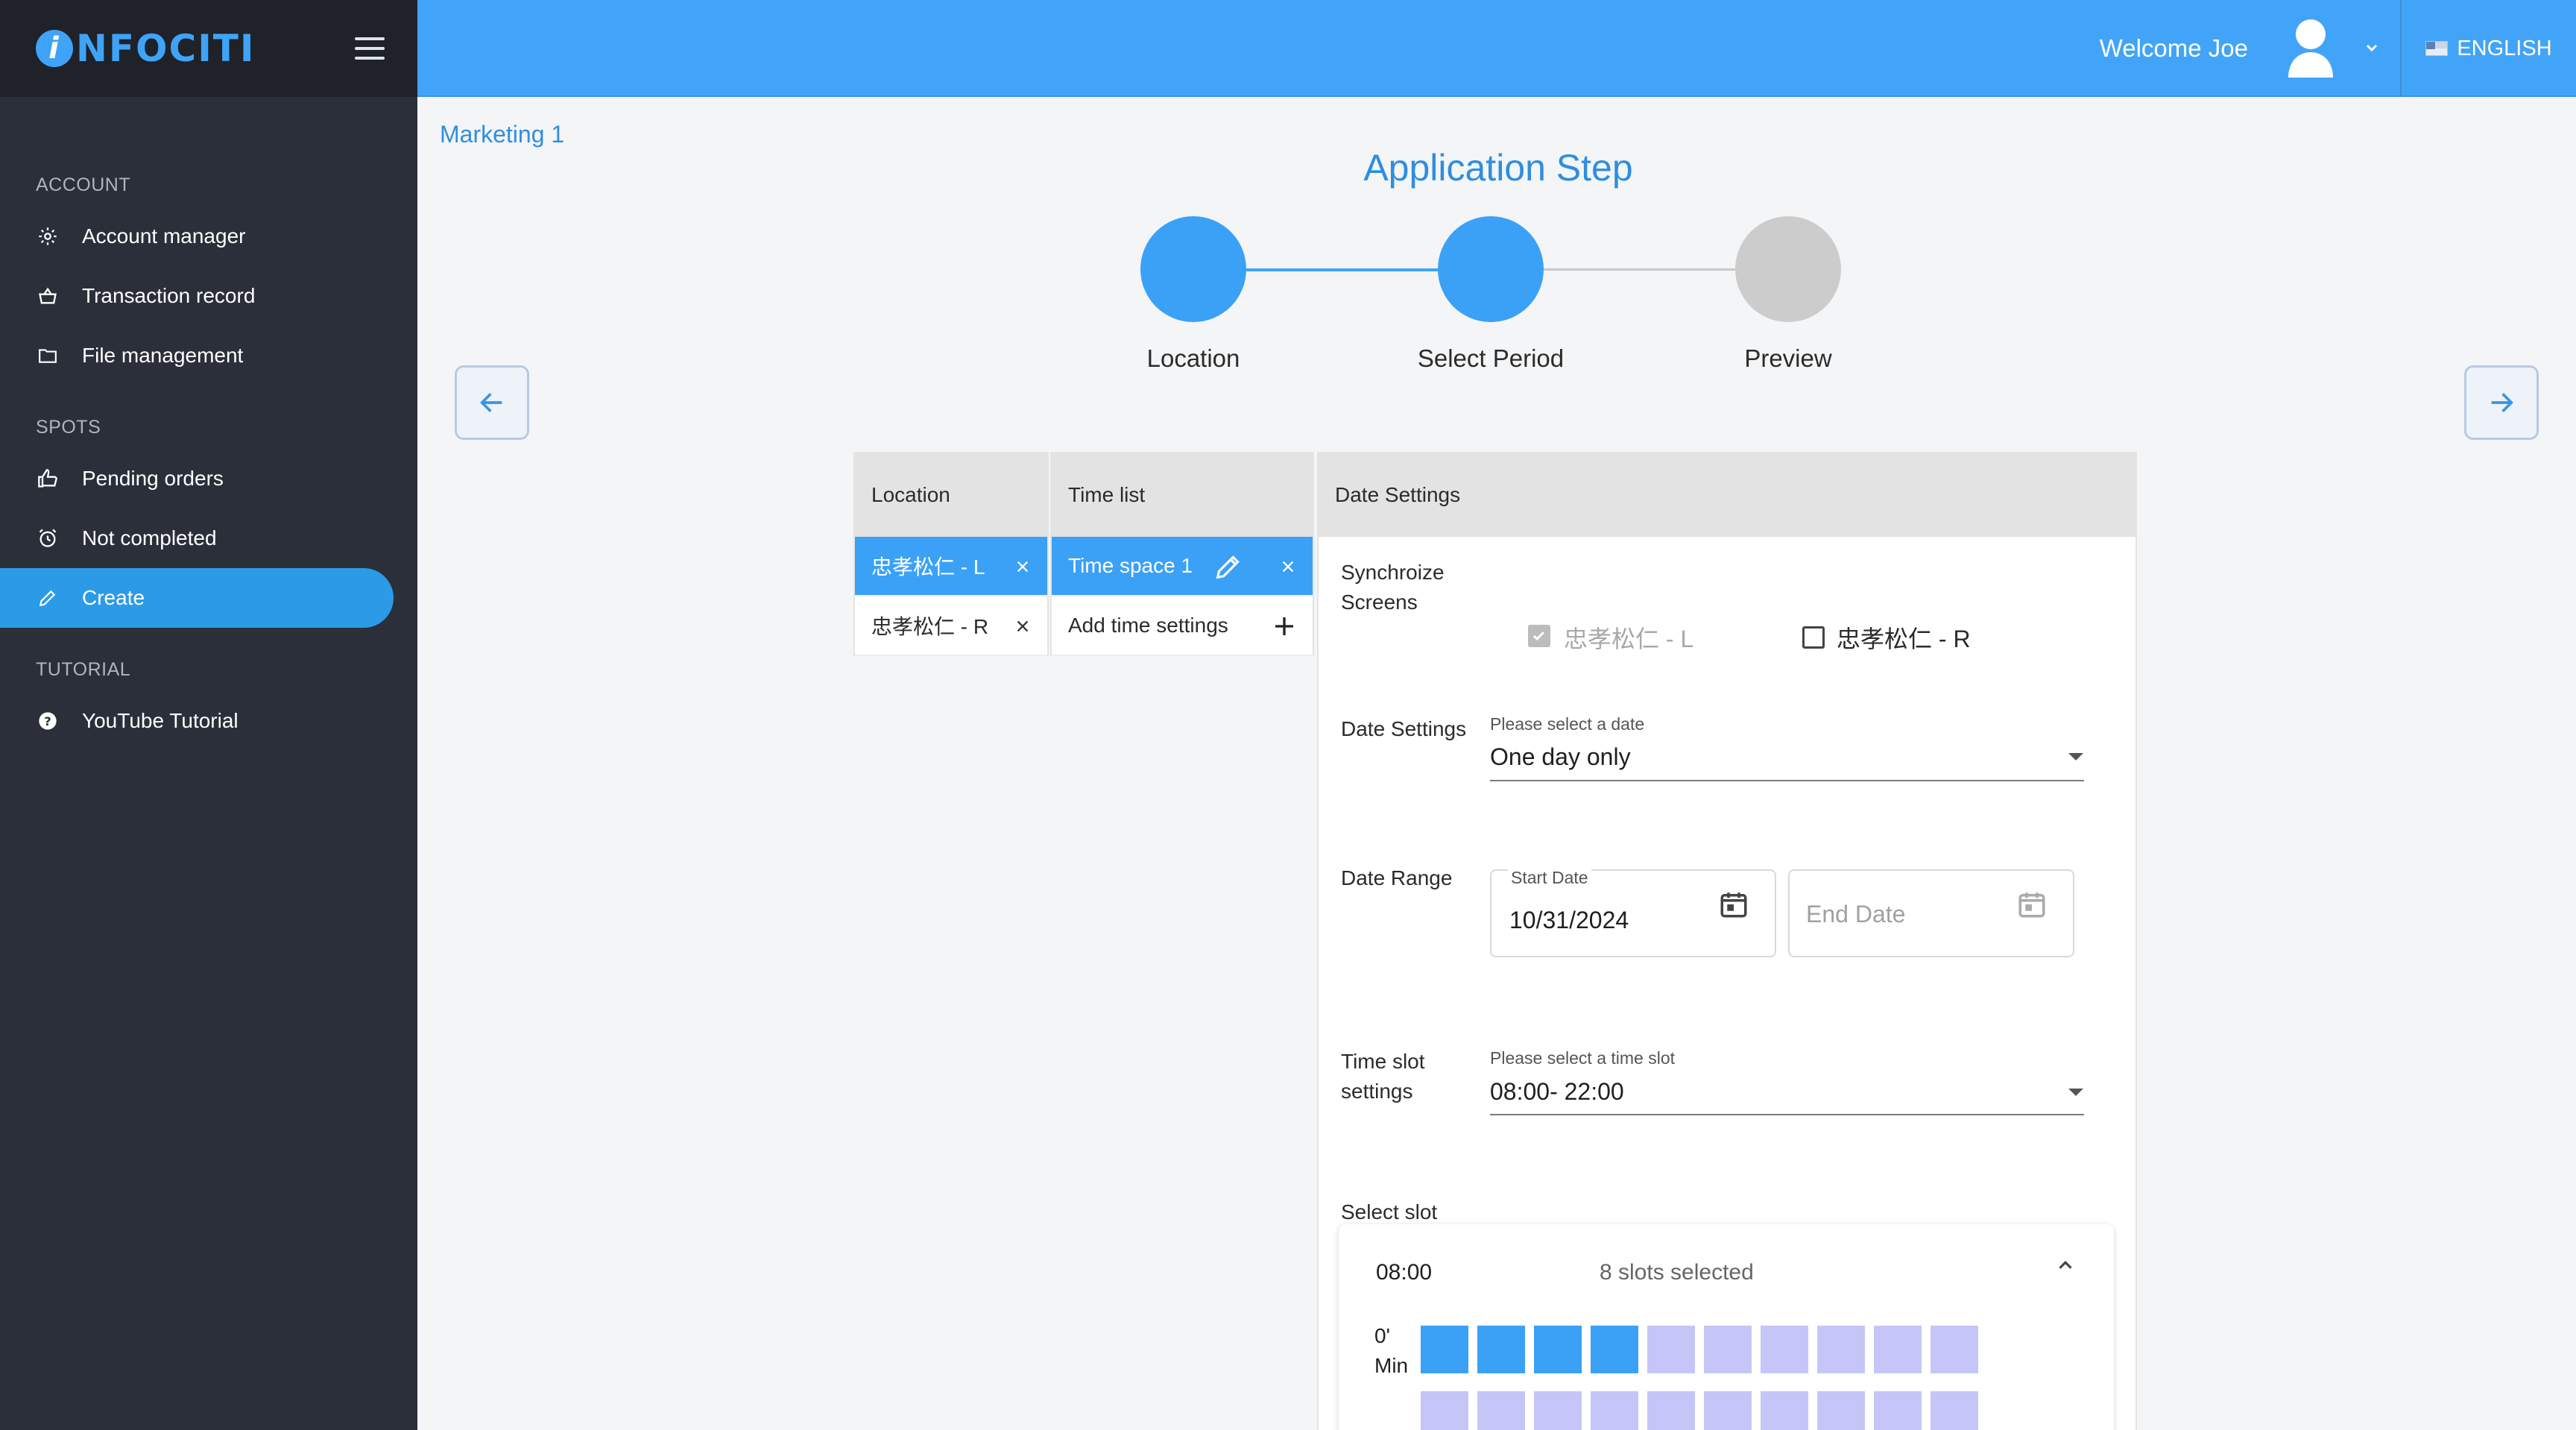 This screenshot has width=2576, height=1430. Describe the element at coordinates (2437, 48) in the screenshot. I see `flag-icon` at that location.